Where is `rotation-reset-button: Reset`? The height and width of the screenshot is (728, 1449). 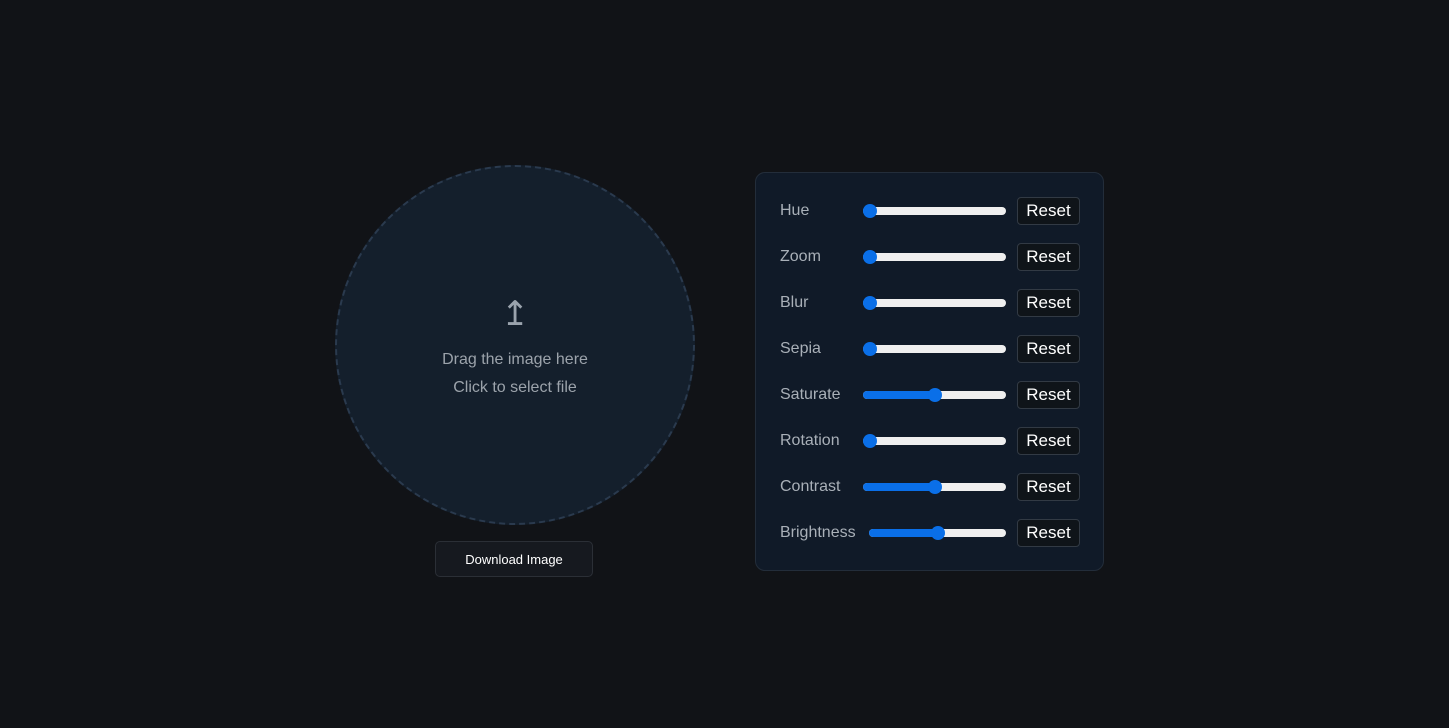
rotation-reset-button: Reset is located at coordinates (1048, 441).